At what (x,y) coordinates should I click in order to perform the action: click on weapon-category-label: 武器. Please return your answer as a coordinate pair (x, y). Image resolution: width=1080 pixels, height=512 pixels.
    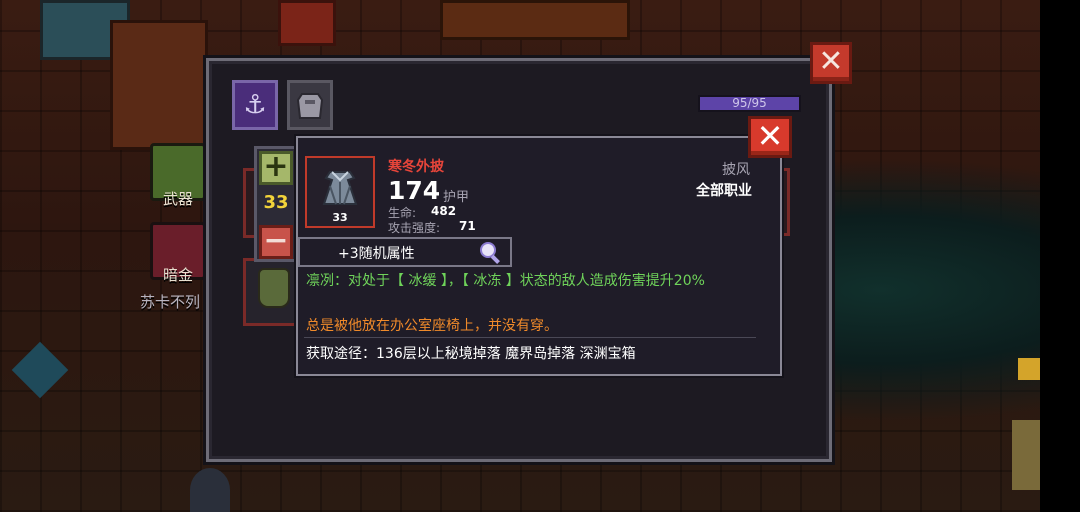
    Looking at the image, I should click on (178, 199).